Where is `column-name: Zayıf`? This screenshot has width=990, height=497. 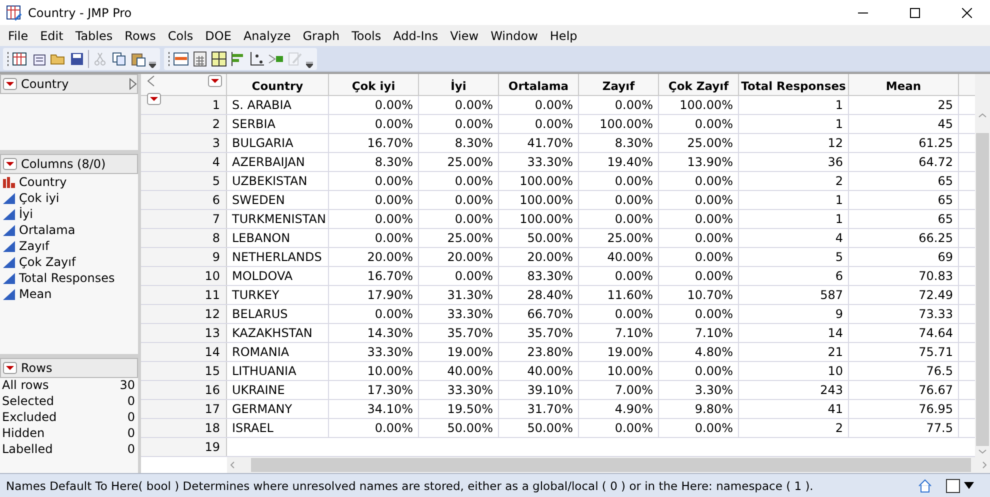 column-name: Zayıf is located at coordinates (34, 246).